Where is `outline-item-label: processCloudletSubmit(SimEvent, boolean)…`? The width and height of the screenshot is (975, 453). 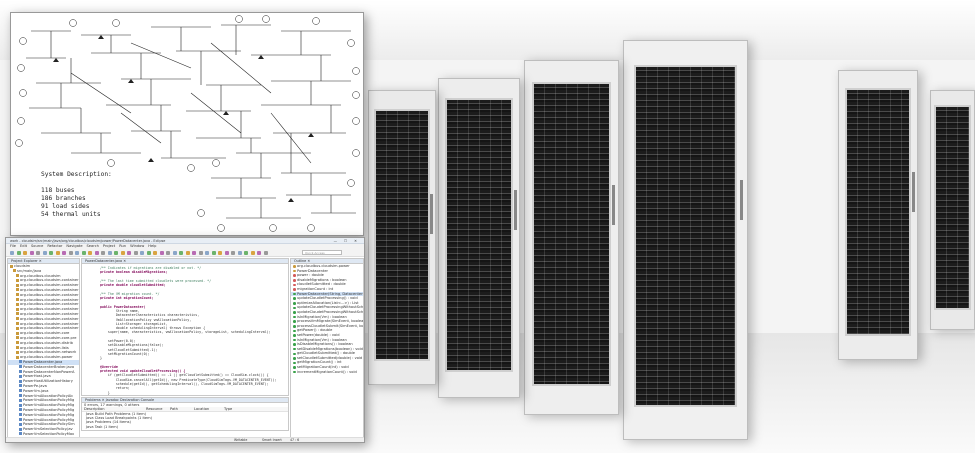
outline-item-label: processCloudletSubmit(SimEvent, boolean)… is located at coordinates (330, 325).